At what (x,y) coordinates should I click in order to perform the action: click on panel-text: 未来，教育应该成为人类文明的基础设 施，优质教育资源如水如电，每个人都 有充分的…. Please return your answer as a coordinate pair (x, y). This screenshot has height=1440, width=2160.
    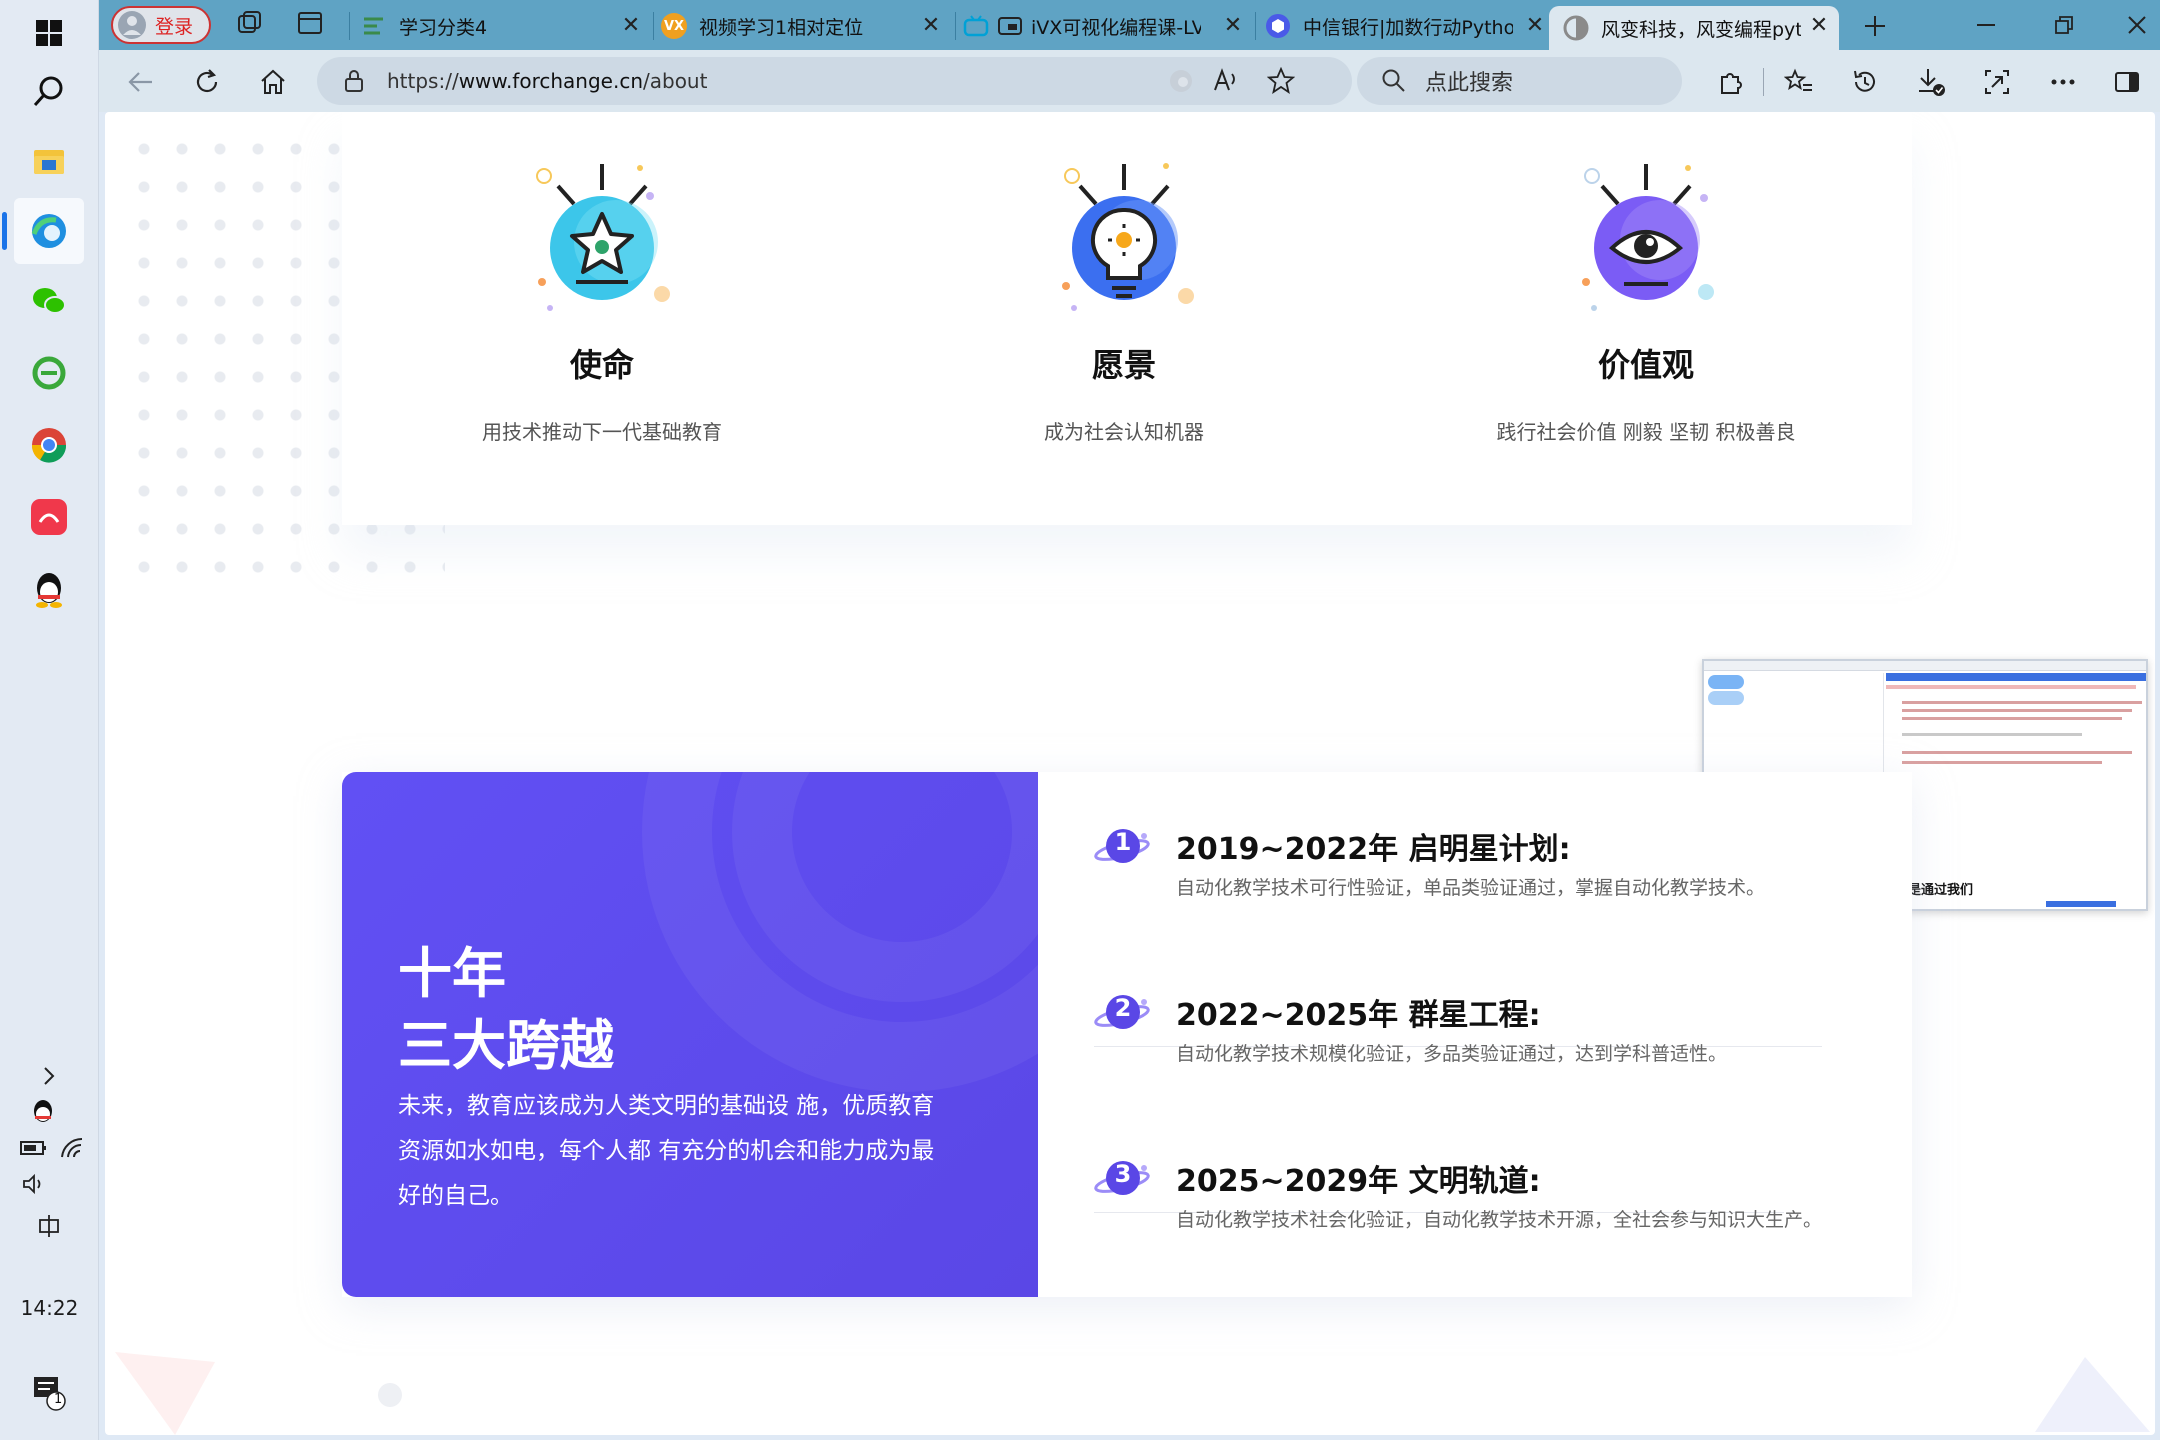
    Looking at the image, I should click on (666, 1151).